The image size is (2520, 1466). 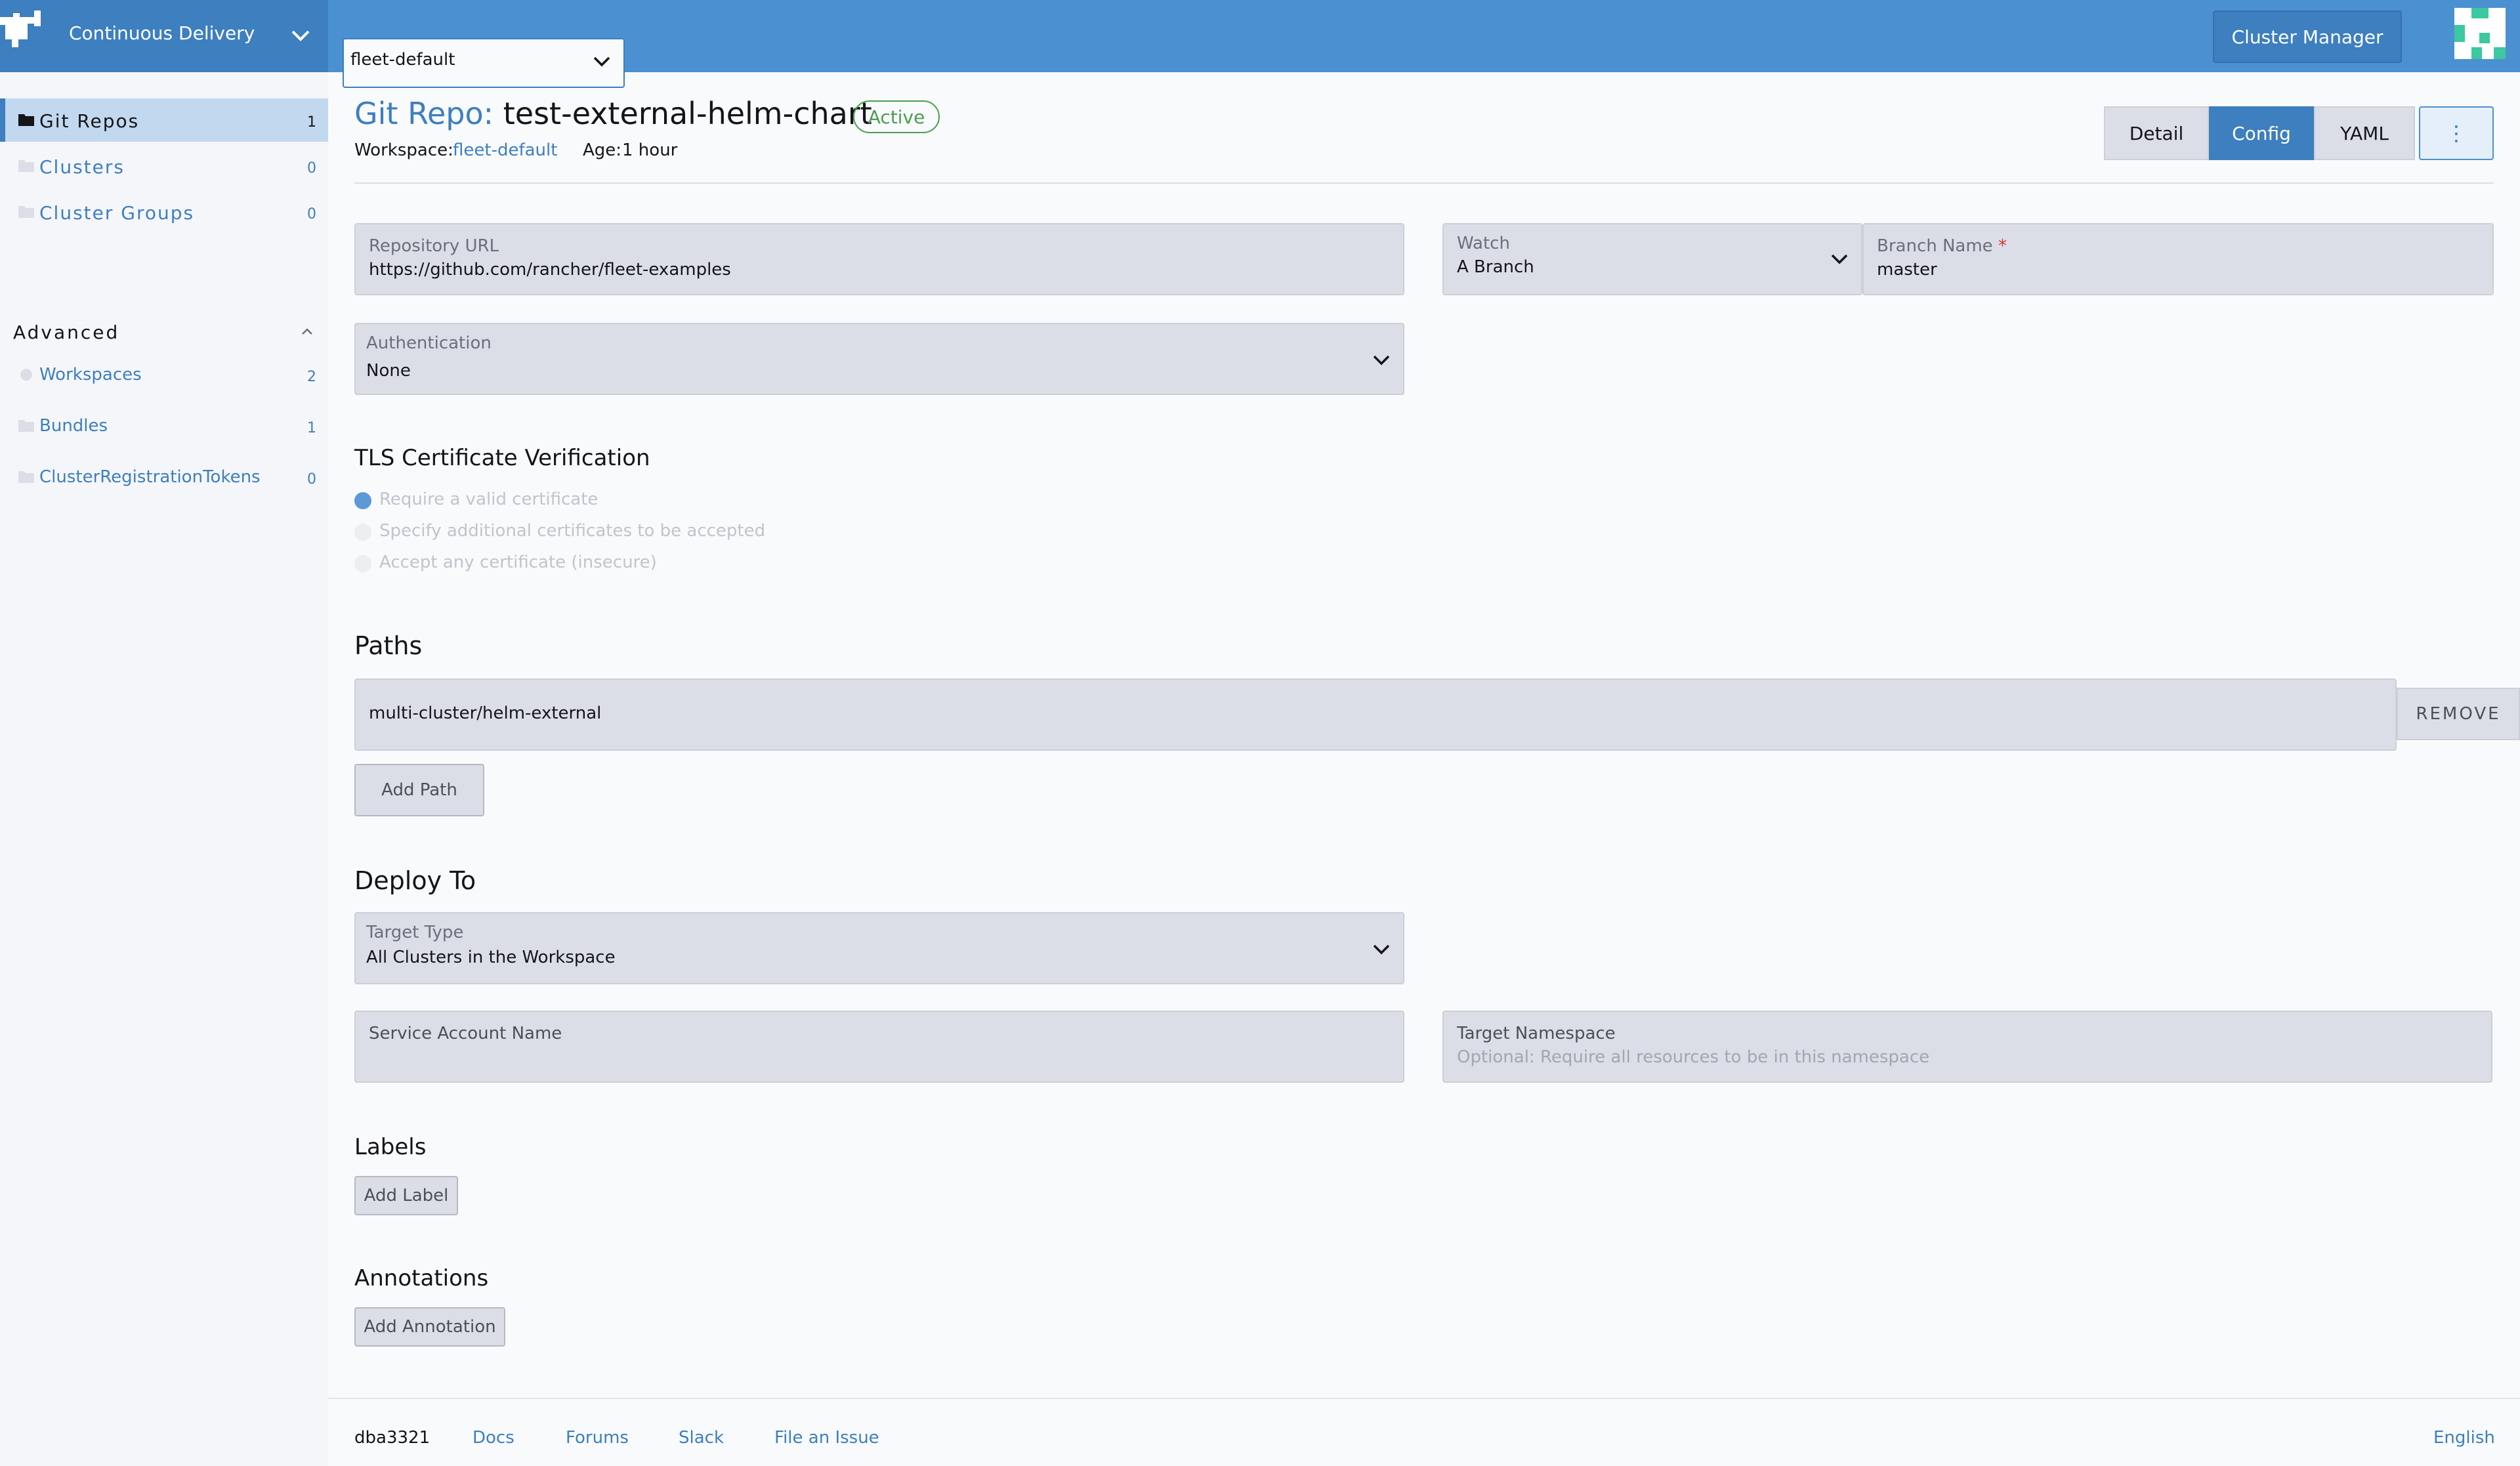 I want to click on remove-path-button: REMOVE, so click(x=2458, y=714).